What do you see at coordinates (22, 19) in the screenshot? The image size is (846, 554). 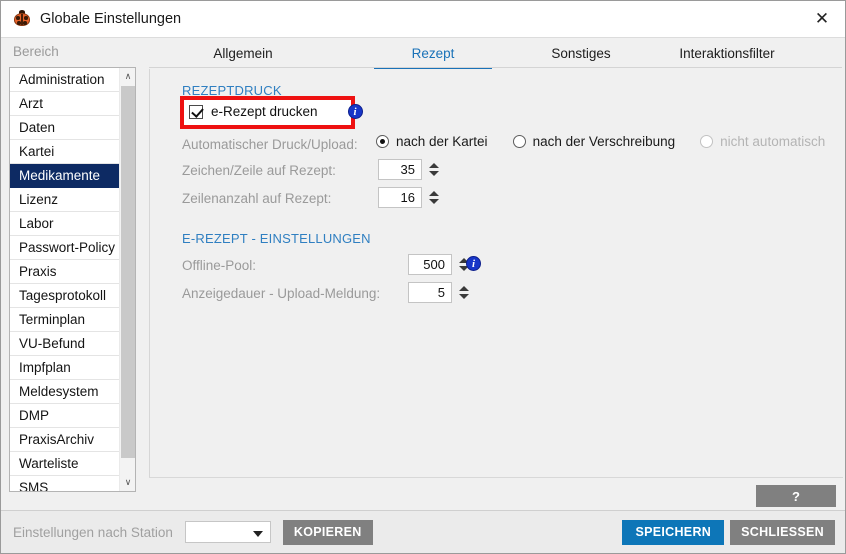 I see `ladybug-icon` at bounding box center [22, 19].